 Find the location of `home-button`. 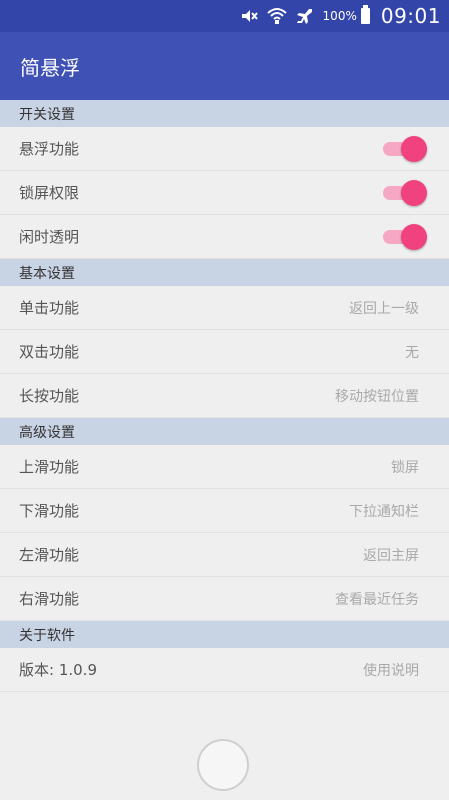

home-button is located at coordinates (223, 765).